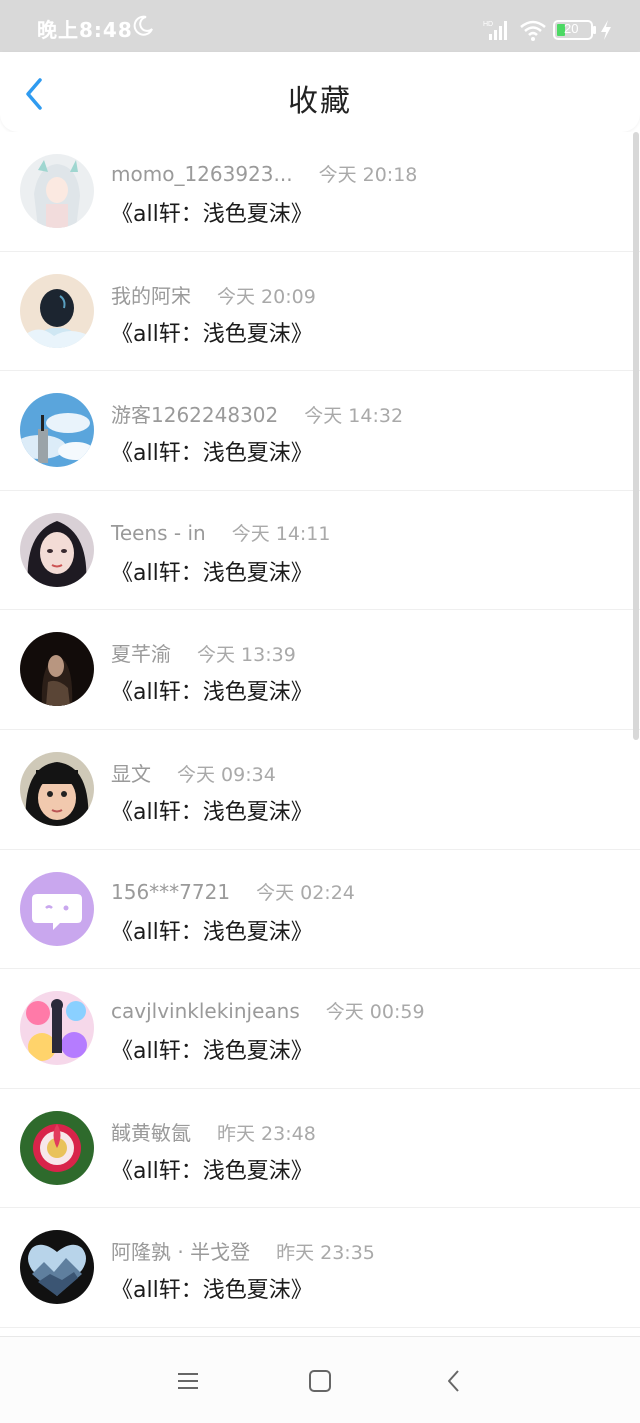 This screenshot has height=1423, width=640. I want to click on item-username: Teens - in, so click(158, 532).